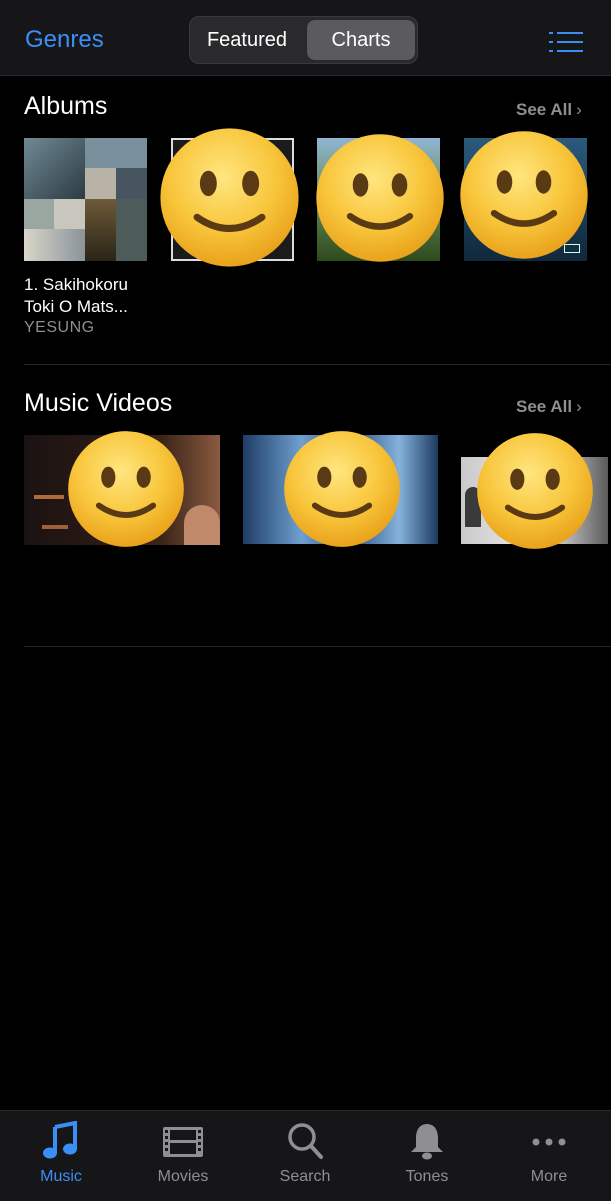 This screenshot has height=1201, width=611. Describe the element at coordinates (183, 1142) in the screenshot. I see `film-icon` at that location.